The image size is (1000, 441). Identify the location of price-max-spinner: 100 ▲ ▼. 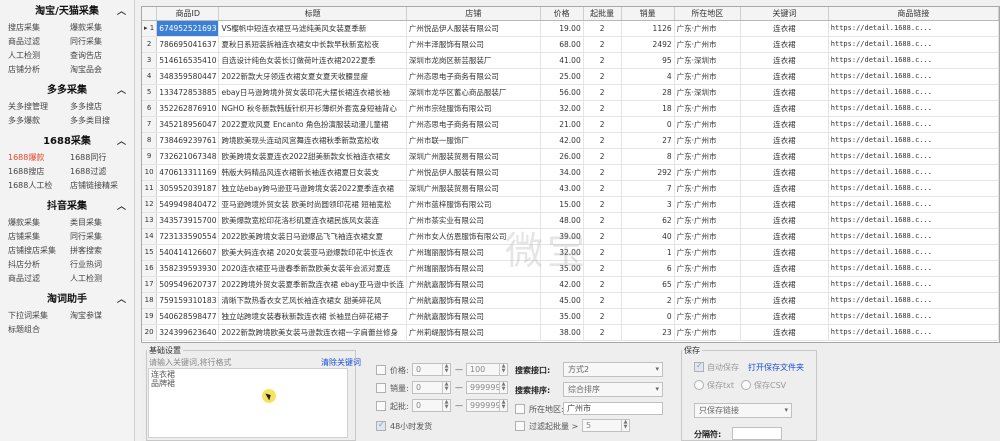
(487, 369).